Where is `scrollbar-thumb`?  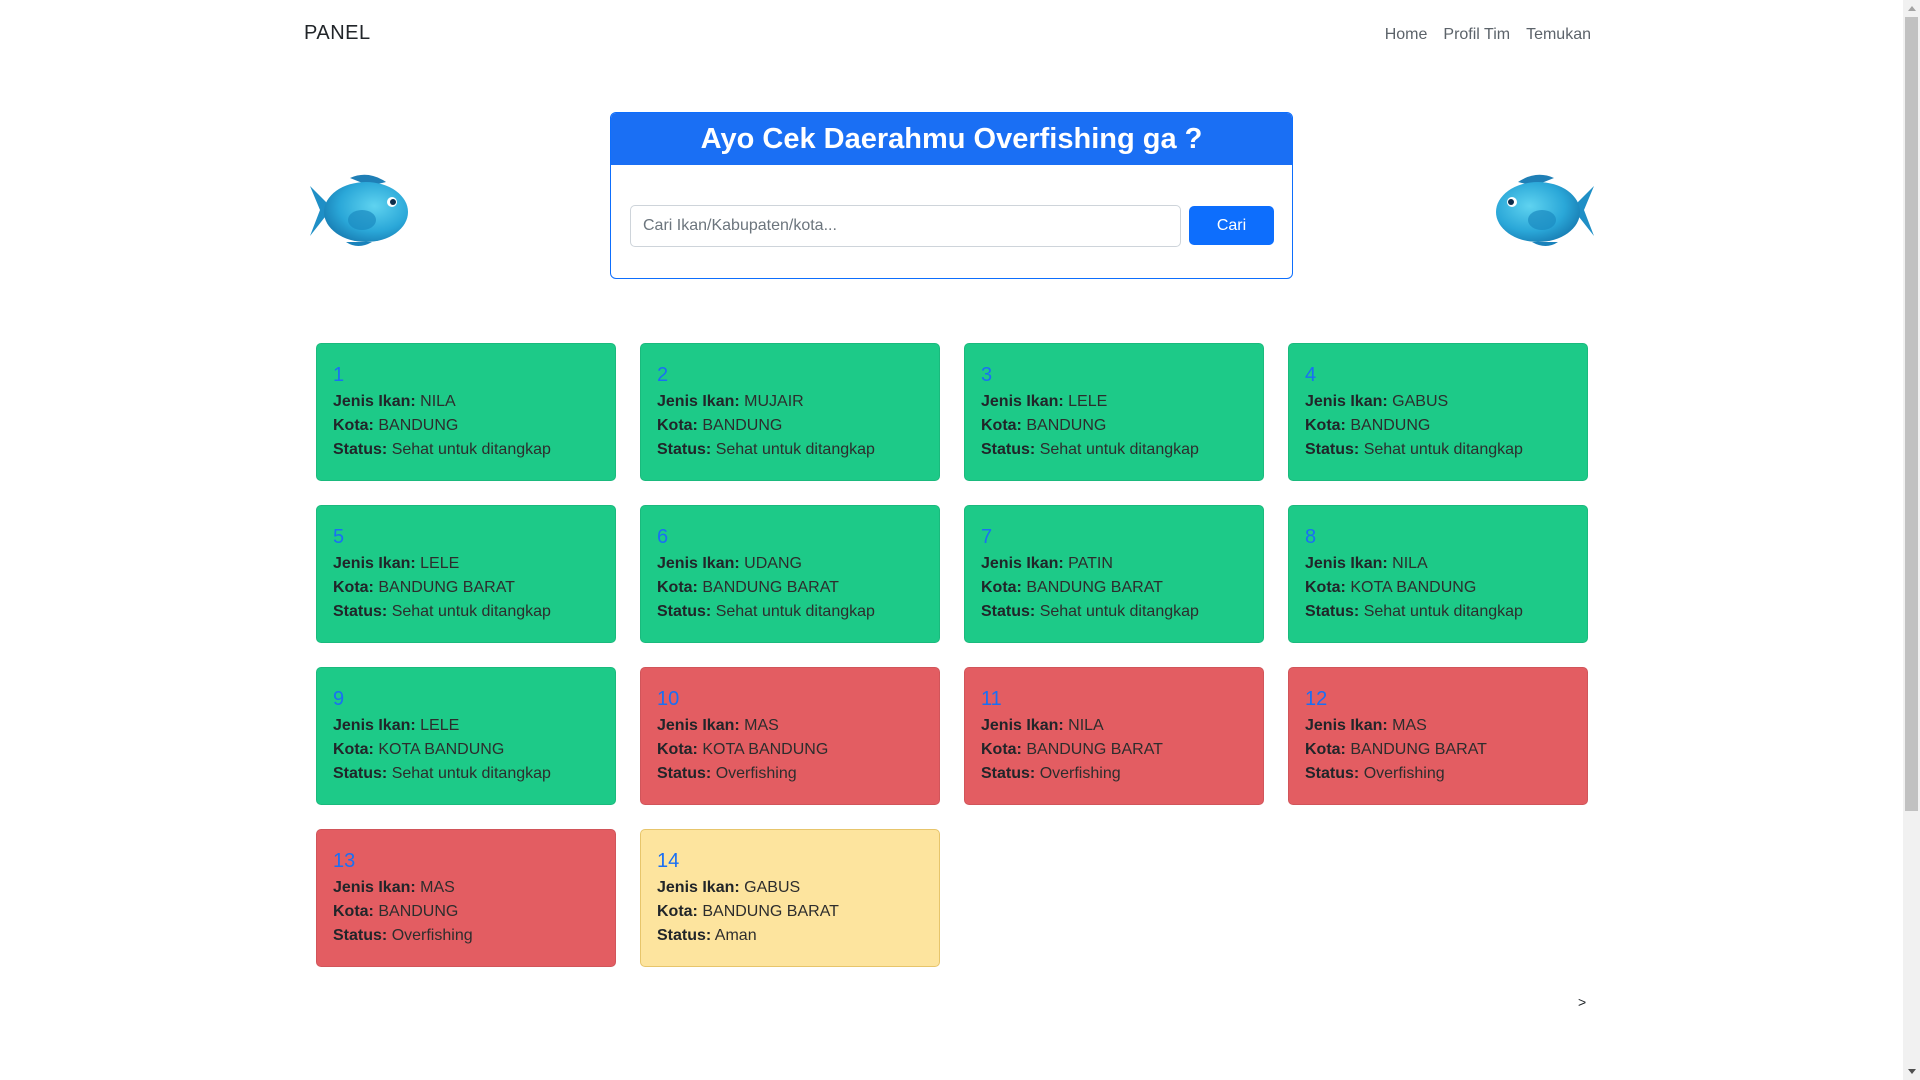
scrollbar-thumb is located at coordinates (1911, 414).